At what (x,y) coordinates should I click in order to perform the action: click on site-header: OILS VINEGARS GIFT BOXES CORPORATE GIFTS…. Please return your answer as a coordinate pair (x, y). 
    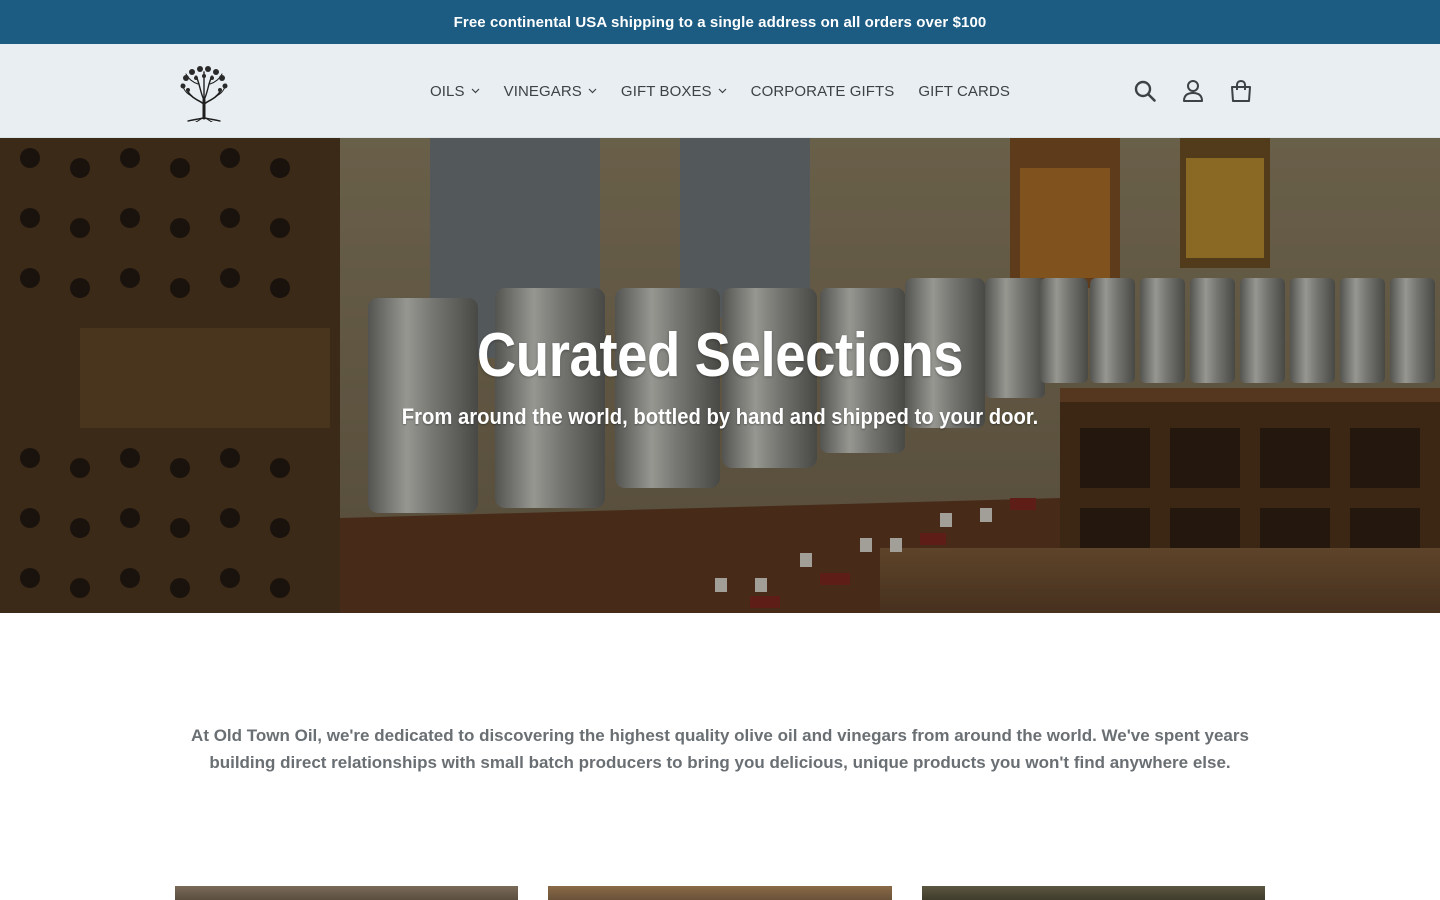
    Looking at the image, I should click on (720, 91).